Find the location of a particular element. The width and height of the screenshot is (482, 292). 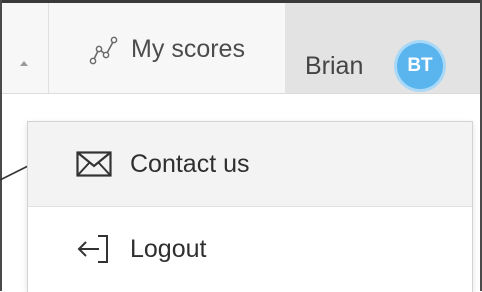

envelope-icon is located at coordinates (97, 164).